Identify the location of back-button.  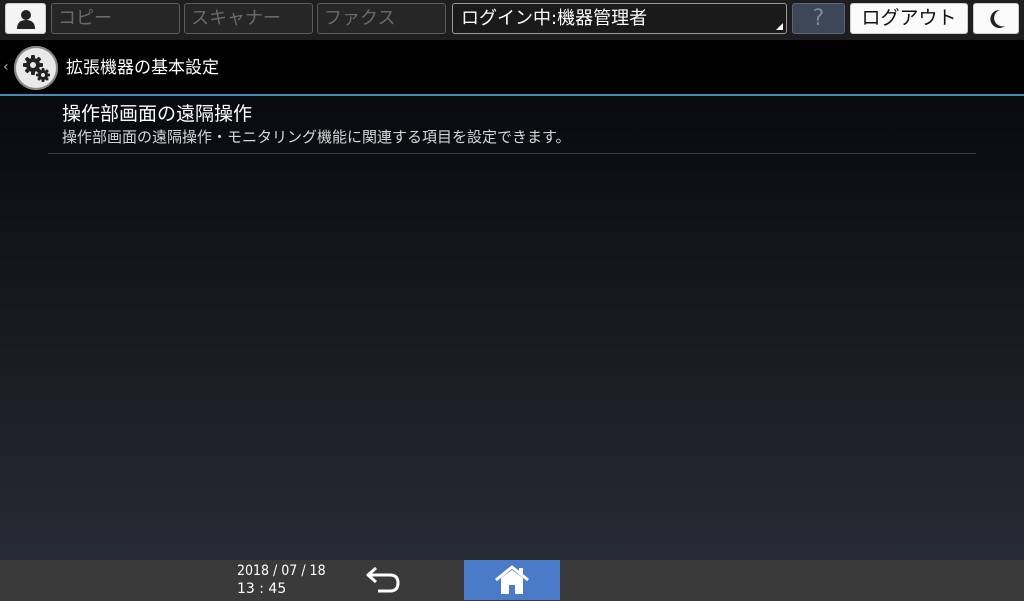
(385, 579).